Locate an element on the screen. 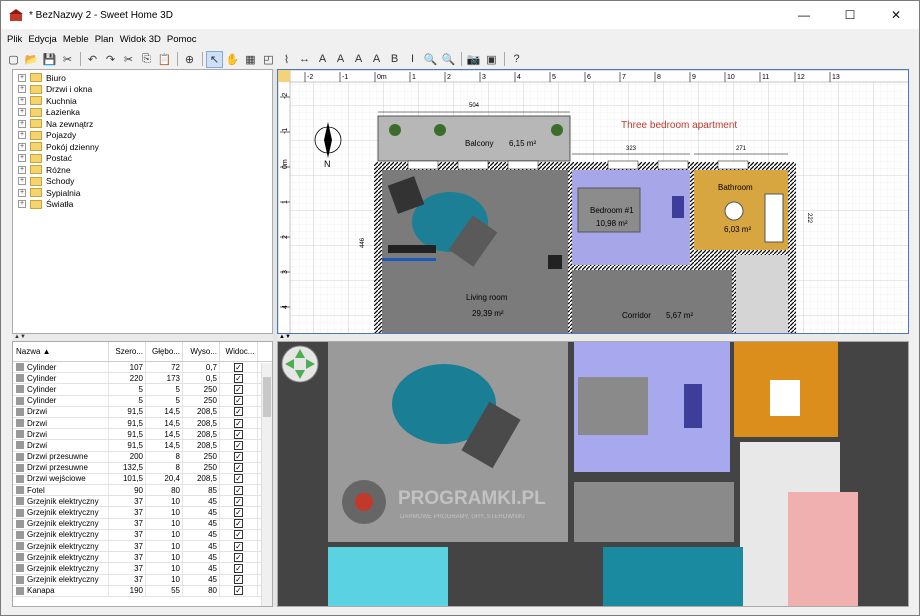 This screenshot has height=616, width=920. furniture-row: Cylinder 220 173 0,5 ✓ is located at coordinates (142, 379).